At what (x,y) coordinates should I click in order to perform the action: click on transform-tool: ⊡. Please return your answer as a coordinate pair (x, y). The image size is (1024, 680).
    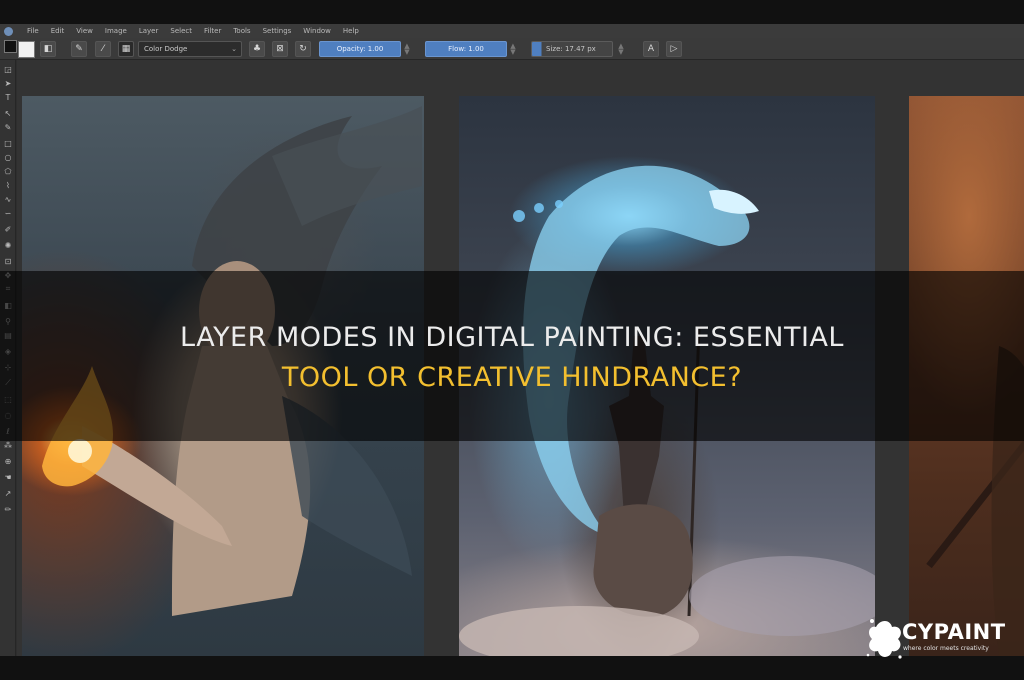
    Looking at the image, I should click on (8, 261).